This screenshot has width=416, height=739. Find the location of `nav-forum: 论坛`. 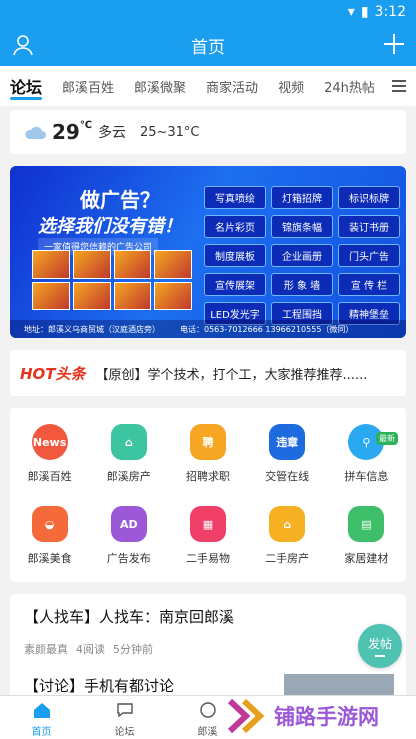

nav-forum: 论坛 is located at coordinates (124, 717).